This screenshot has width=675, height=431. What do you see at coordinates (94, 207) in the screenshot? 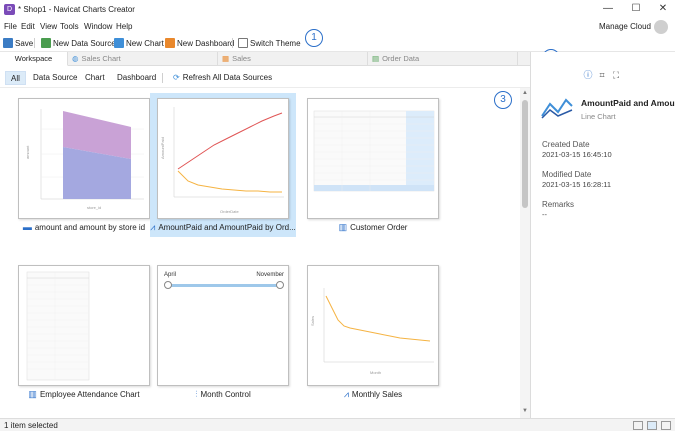
I see `svg-text: store_id` at bounding box center [94, 207].